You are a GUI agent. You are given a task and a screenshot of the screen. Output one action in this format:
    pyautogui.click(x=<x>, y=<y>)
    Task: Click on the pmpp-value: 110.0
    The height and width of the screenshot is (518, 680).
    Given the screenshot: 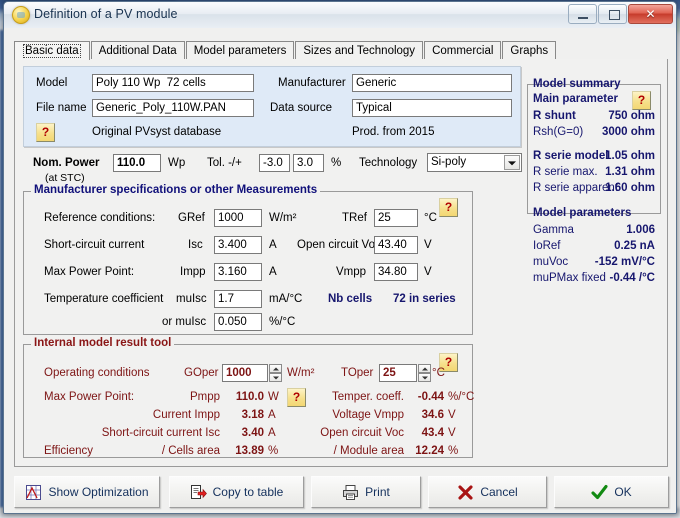 What is the action you would take?
    pyautogui.click(x=249, y=397)
    